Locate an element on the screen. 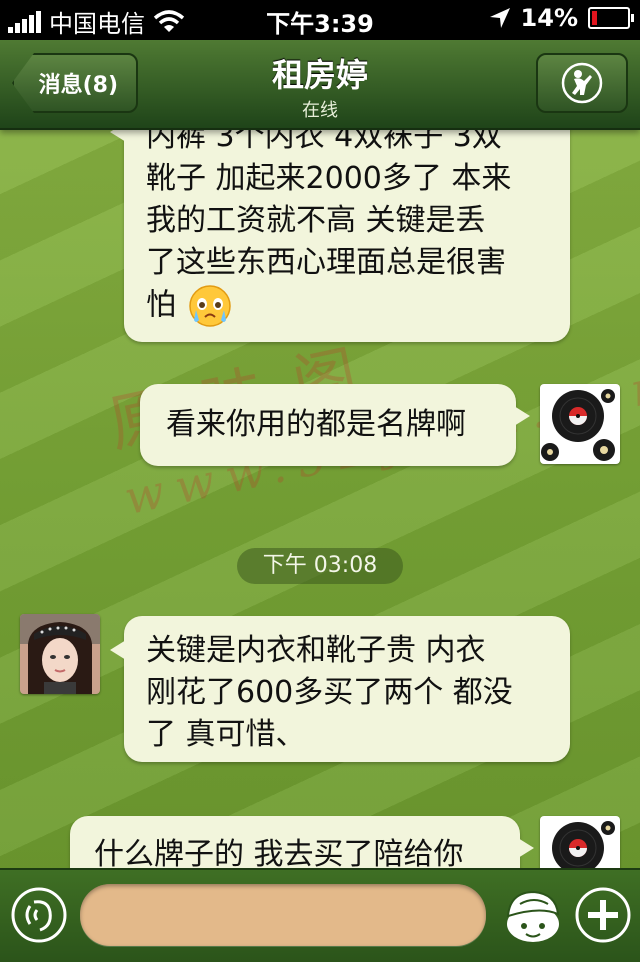 The width and height of the screenshot is (640, 962). contact-photo-avatar-icon is located at coordinates (60, 654).